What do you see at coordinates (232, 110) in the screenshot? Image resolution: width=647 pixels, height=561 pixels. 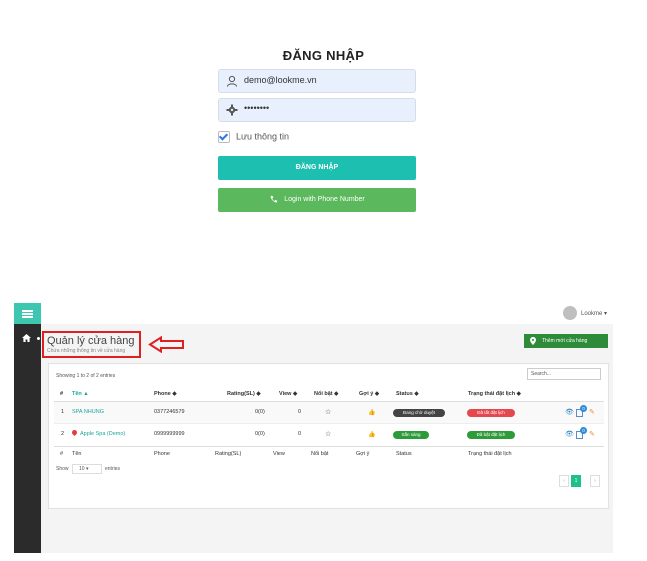 I see `gear-icon` at bounding box center [232, 110].